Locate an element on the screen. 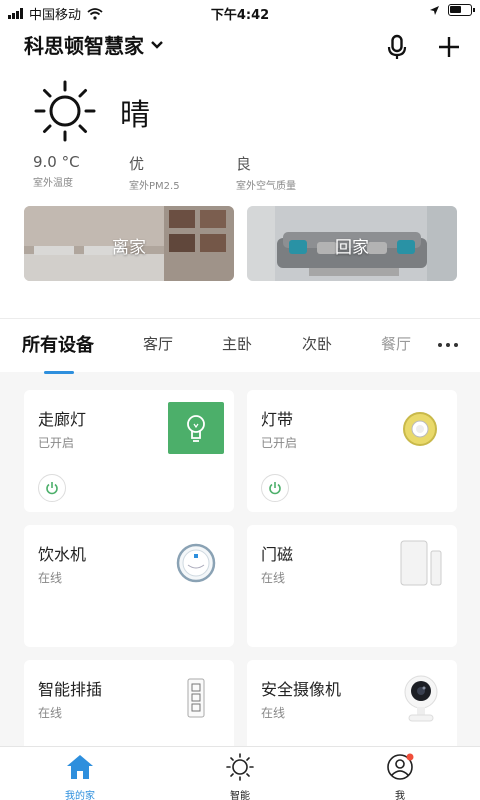 Image resolution: width=480 pixels, height=800 pixels. status-bar: 中国移动 下午4:42 is located at coordinates (240, 12).